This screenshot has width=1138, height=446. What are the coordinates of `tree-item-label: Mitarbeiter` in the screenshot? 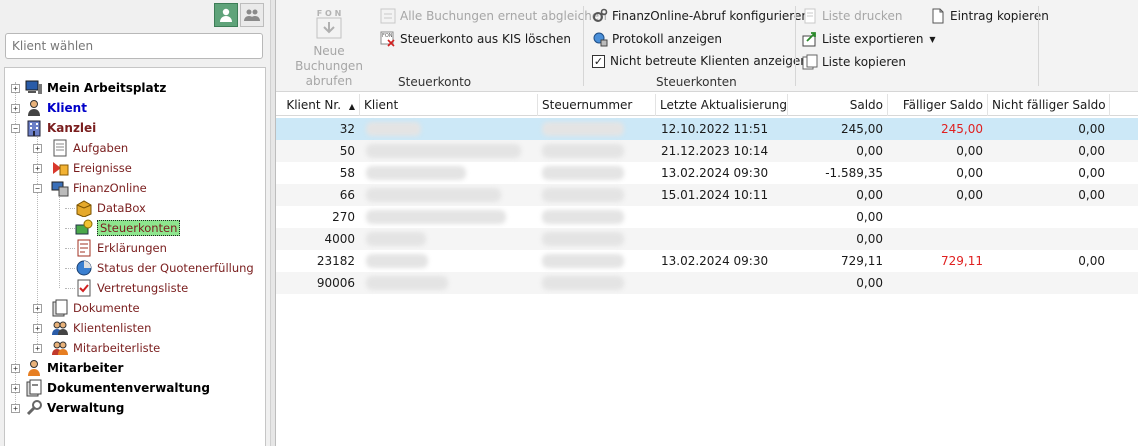 It's located at (85, 368).